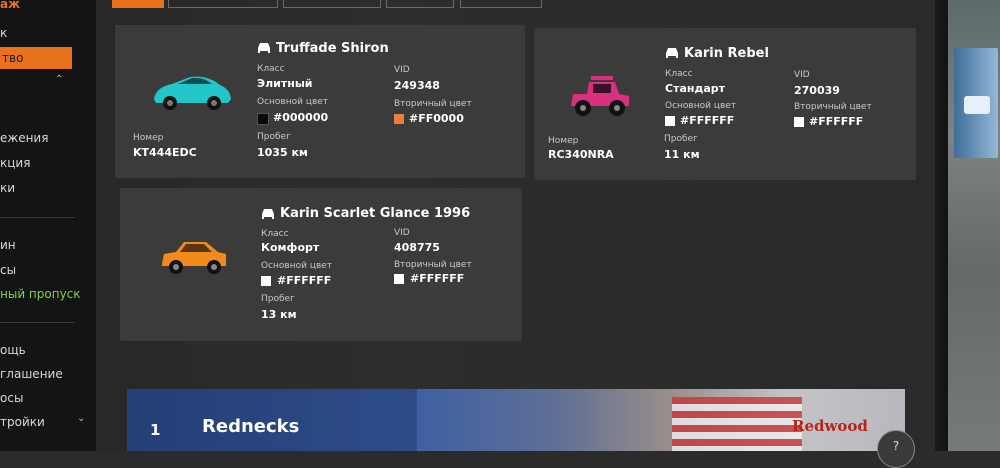 This screenshot has height=468, width=1000. What do you see at coordinates (282, 152) in the screenshot?
I see `mileage-value: 1035 км` at bounding box center [282, 152].